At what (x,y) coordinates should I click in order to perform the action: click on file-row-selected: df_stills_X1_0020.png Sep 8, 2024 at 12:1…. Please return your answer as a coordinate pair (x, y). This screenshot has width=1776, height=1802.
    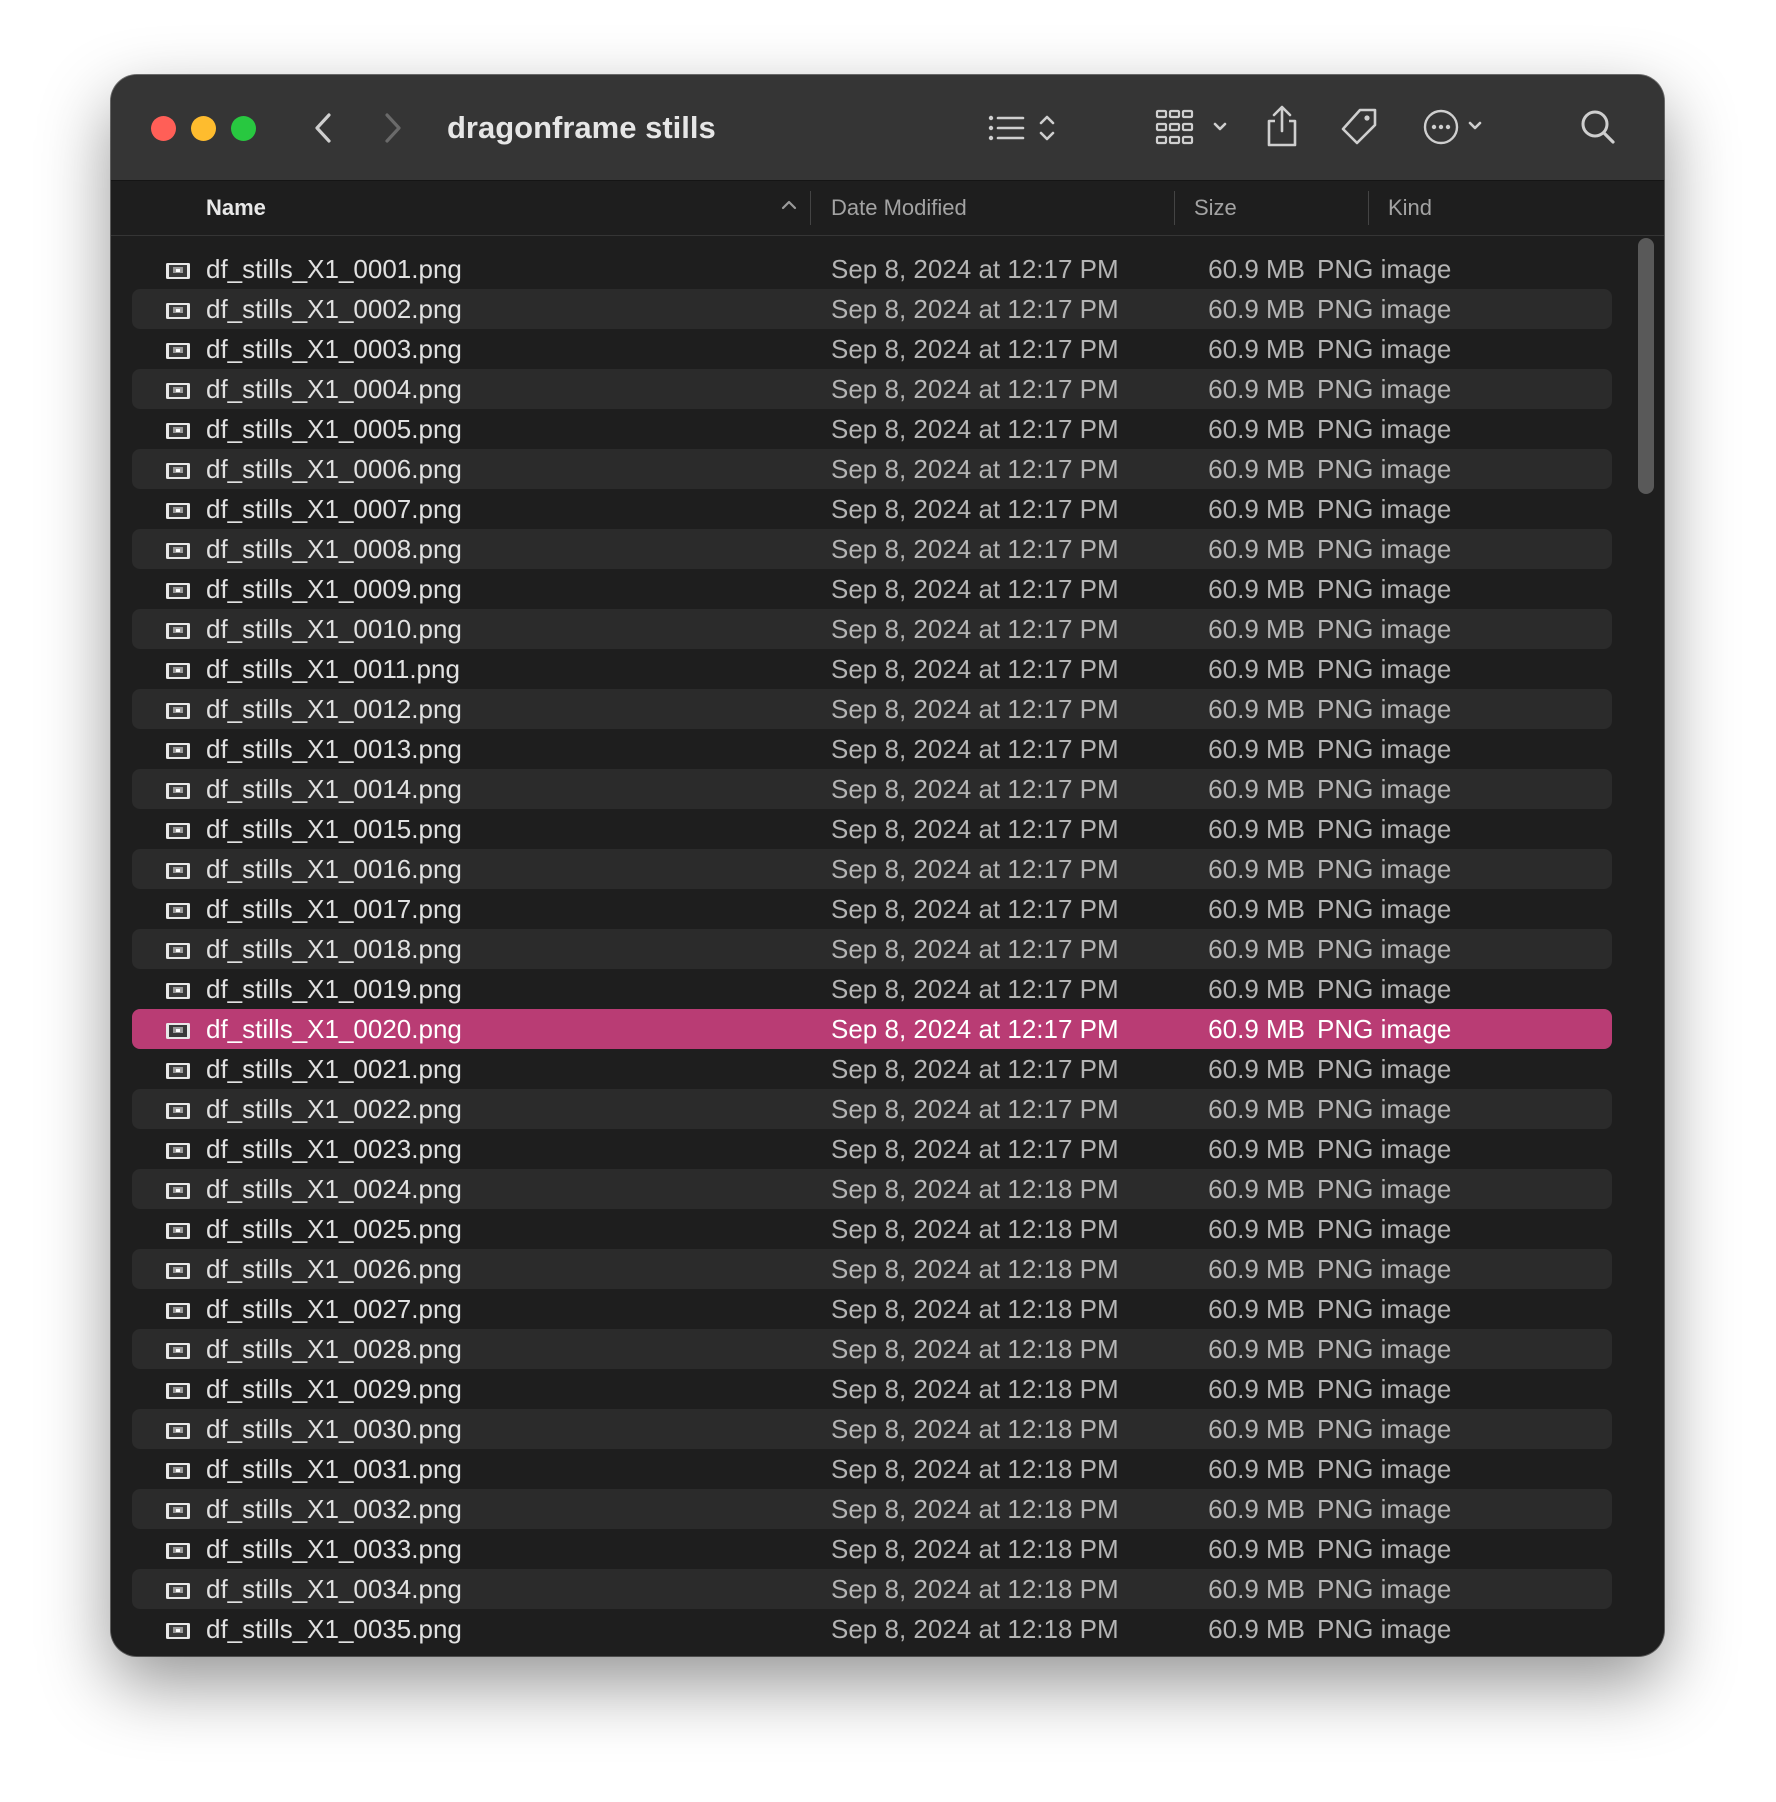
    Looking at the image, I should click on (872, 1029).